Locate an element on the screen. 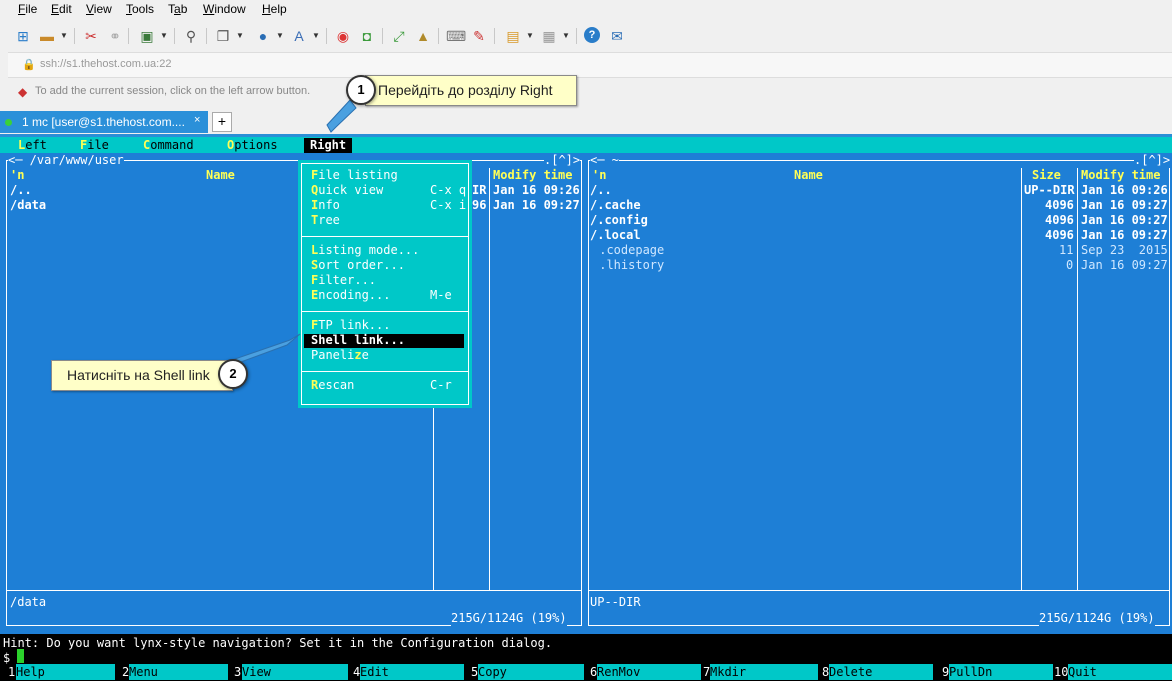  column-divider is located at coordinates (1021, 379).